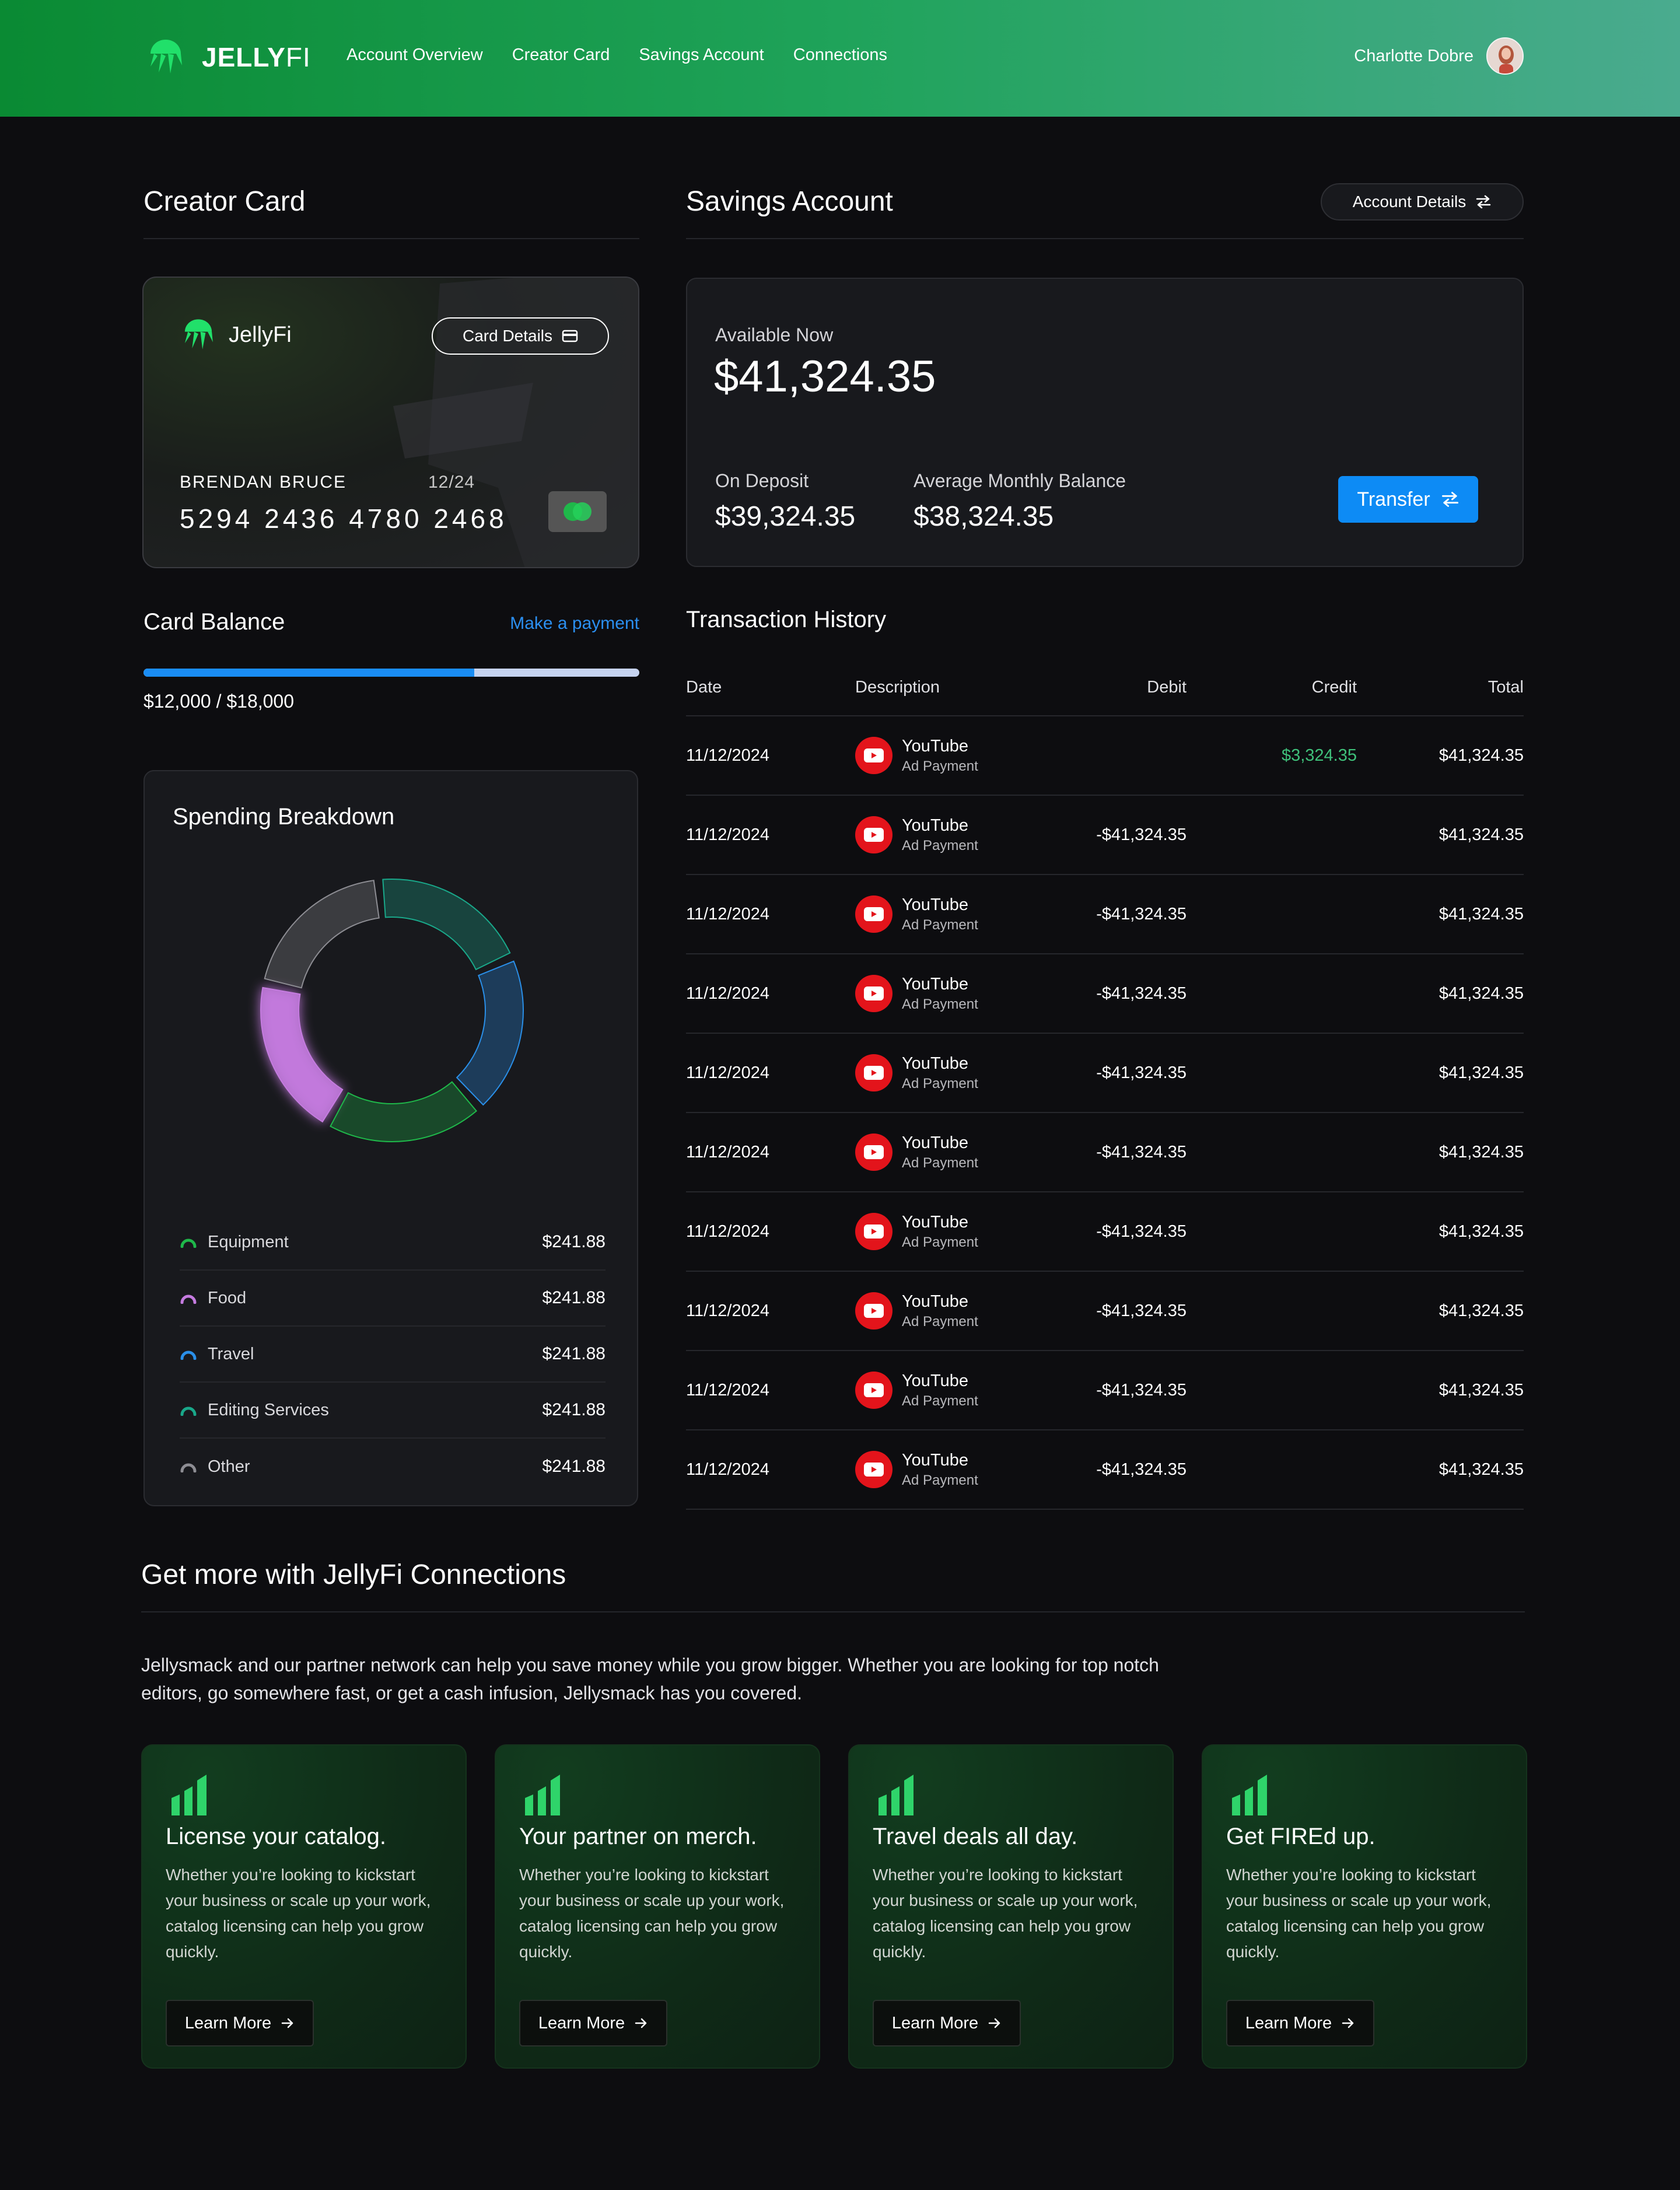 This screenshot has height=2190, width=1680. Describe the element at coordinates (975, 1836) in the screenshot. I see `connection-card-title: Travel deals all day.` at that location.